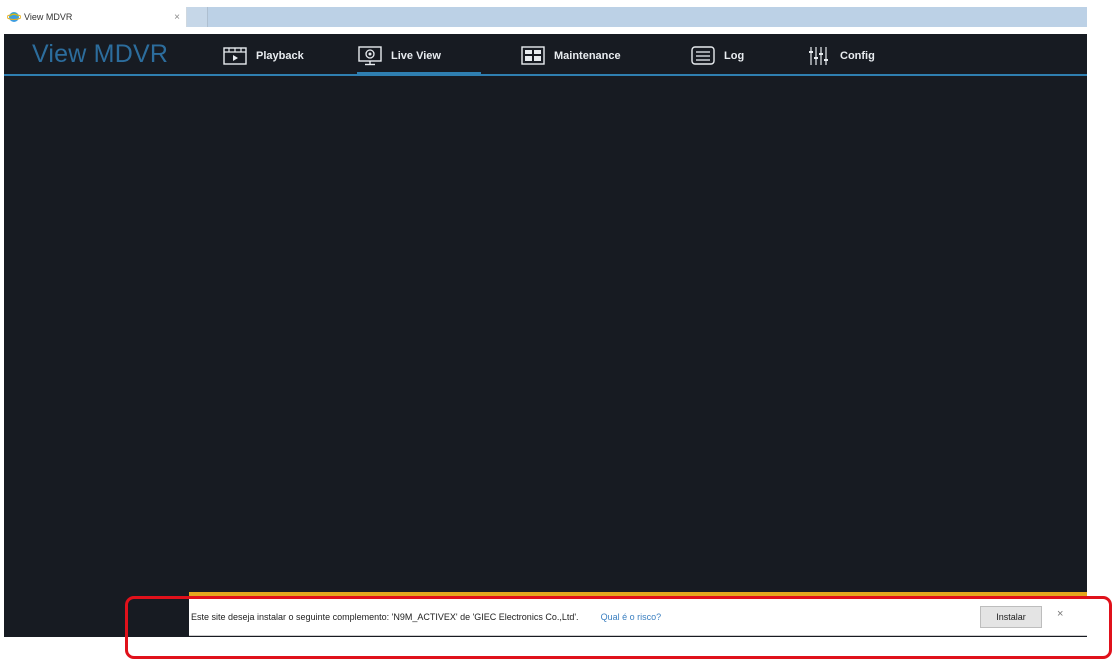  What do you see at coordinates (48, 17) in the screenshot?
I see `tab-title: View MDVR` at bounding box center [48, 17].